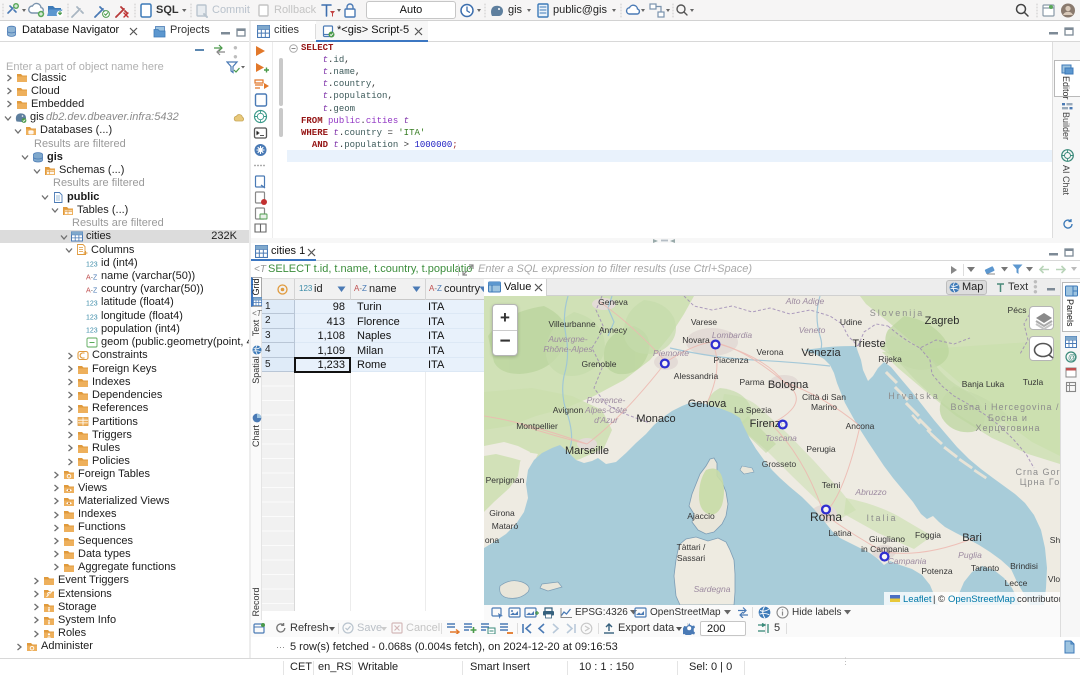 This screenshot has height=676, width=1080. Describe the element at coordinates (696, 376) in the screenshot. I see `svg-text: Alessandria` at that location.